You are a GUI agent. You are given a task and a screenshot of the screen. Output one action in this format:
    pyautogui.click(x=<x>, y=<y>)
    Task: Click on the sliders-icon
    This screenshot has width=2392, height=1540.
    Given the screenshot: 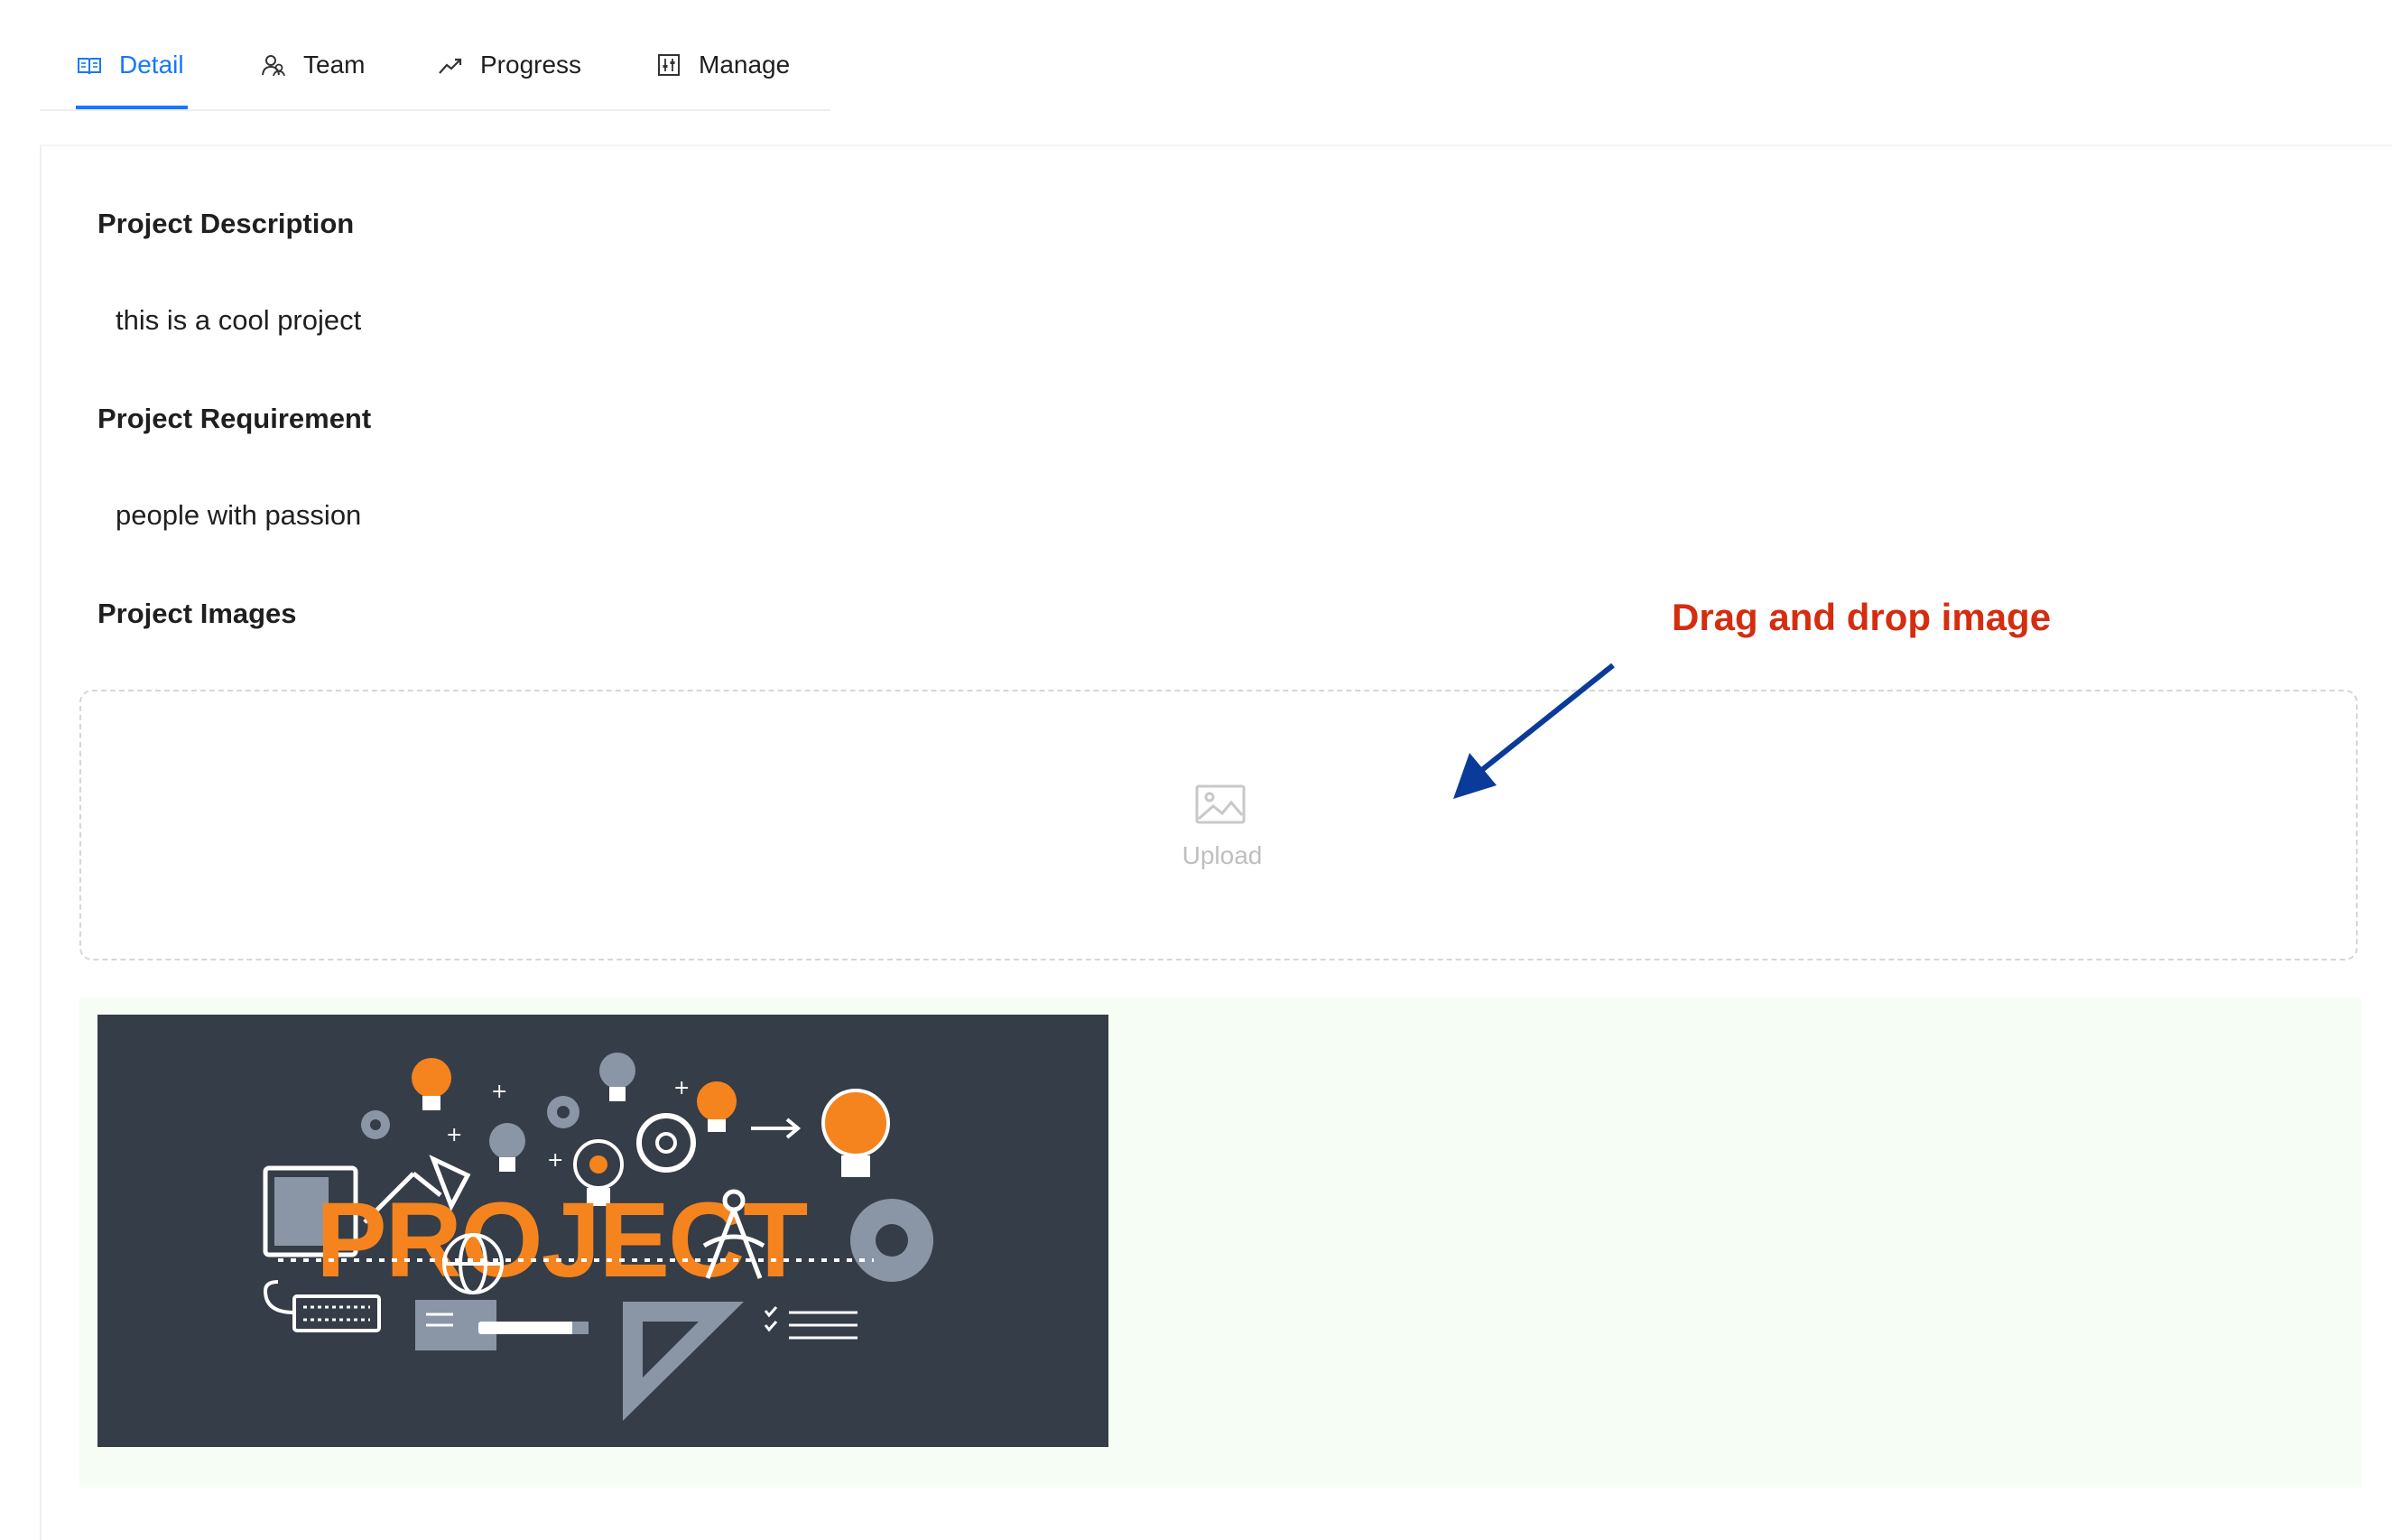 What is the action you would take?
    pyautogui.click(x=669, y=65)
    